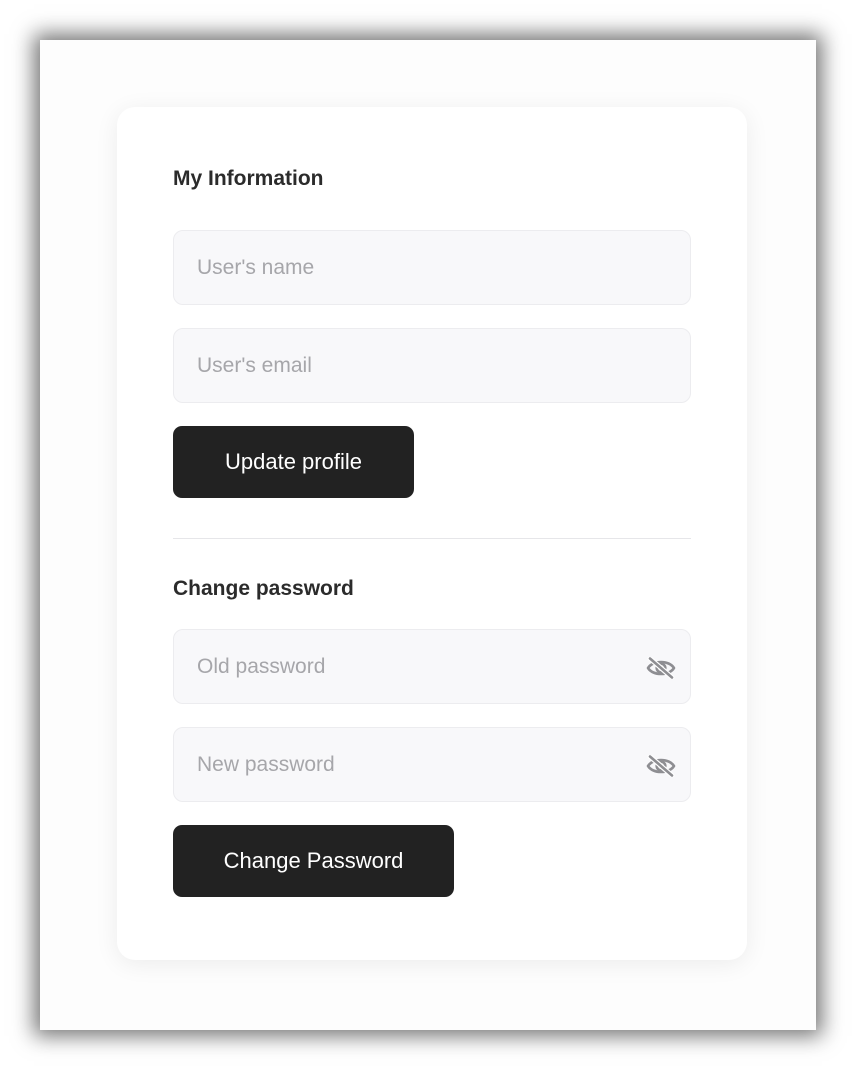 Image resolution: width=856 pixels, height=1070 pixels. I want to click on old-password-field-container, so click(432, 666).